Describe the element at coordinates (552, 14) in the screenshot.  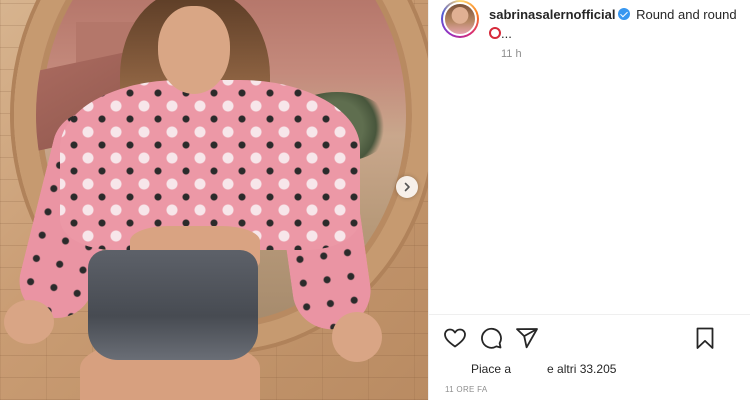
I see `username-link: sabrinasalernofficial` at that location.